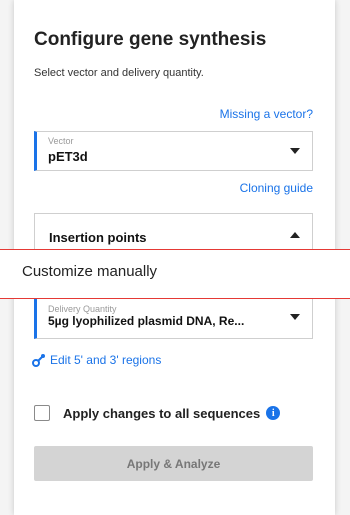 The image size is (350, 515). I want to click on dropdown-option-overlay: Customize manually, so click(175, 274).